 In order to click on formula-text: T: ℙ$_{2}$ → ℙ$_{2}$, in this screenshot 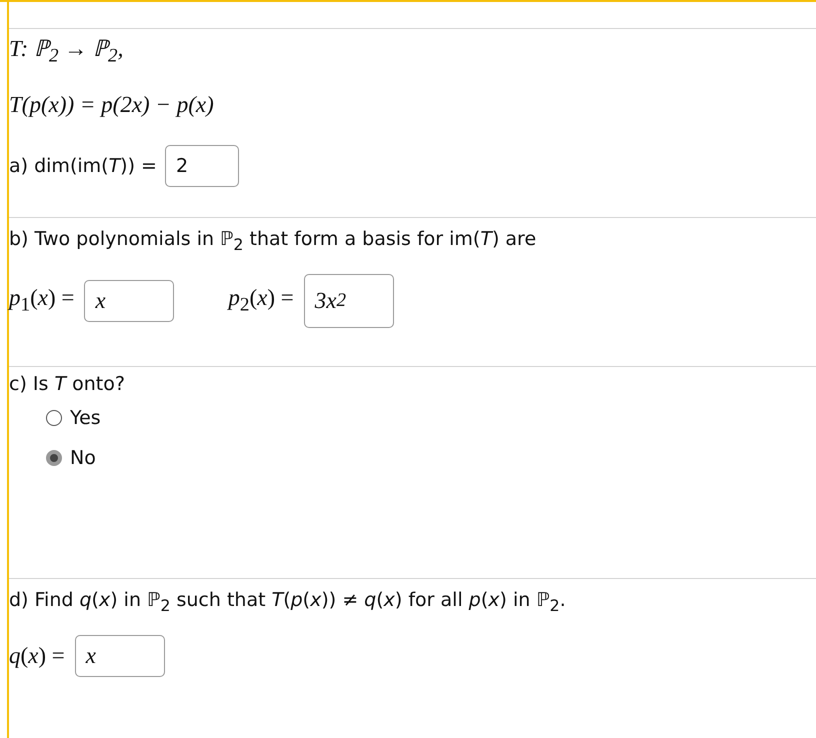, I will do `click(66, 49)`.